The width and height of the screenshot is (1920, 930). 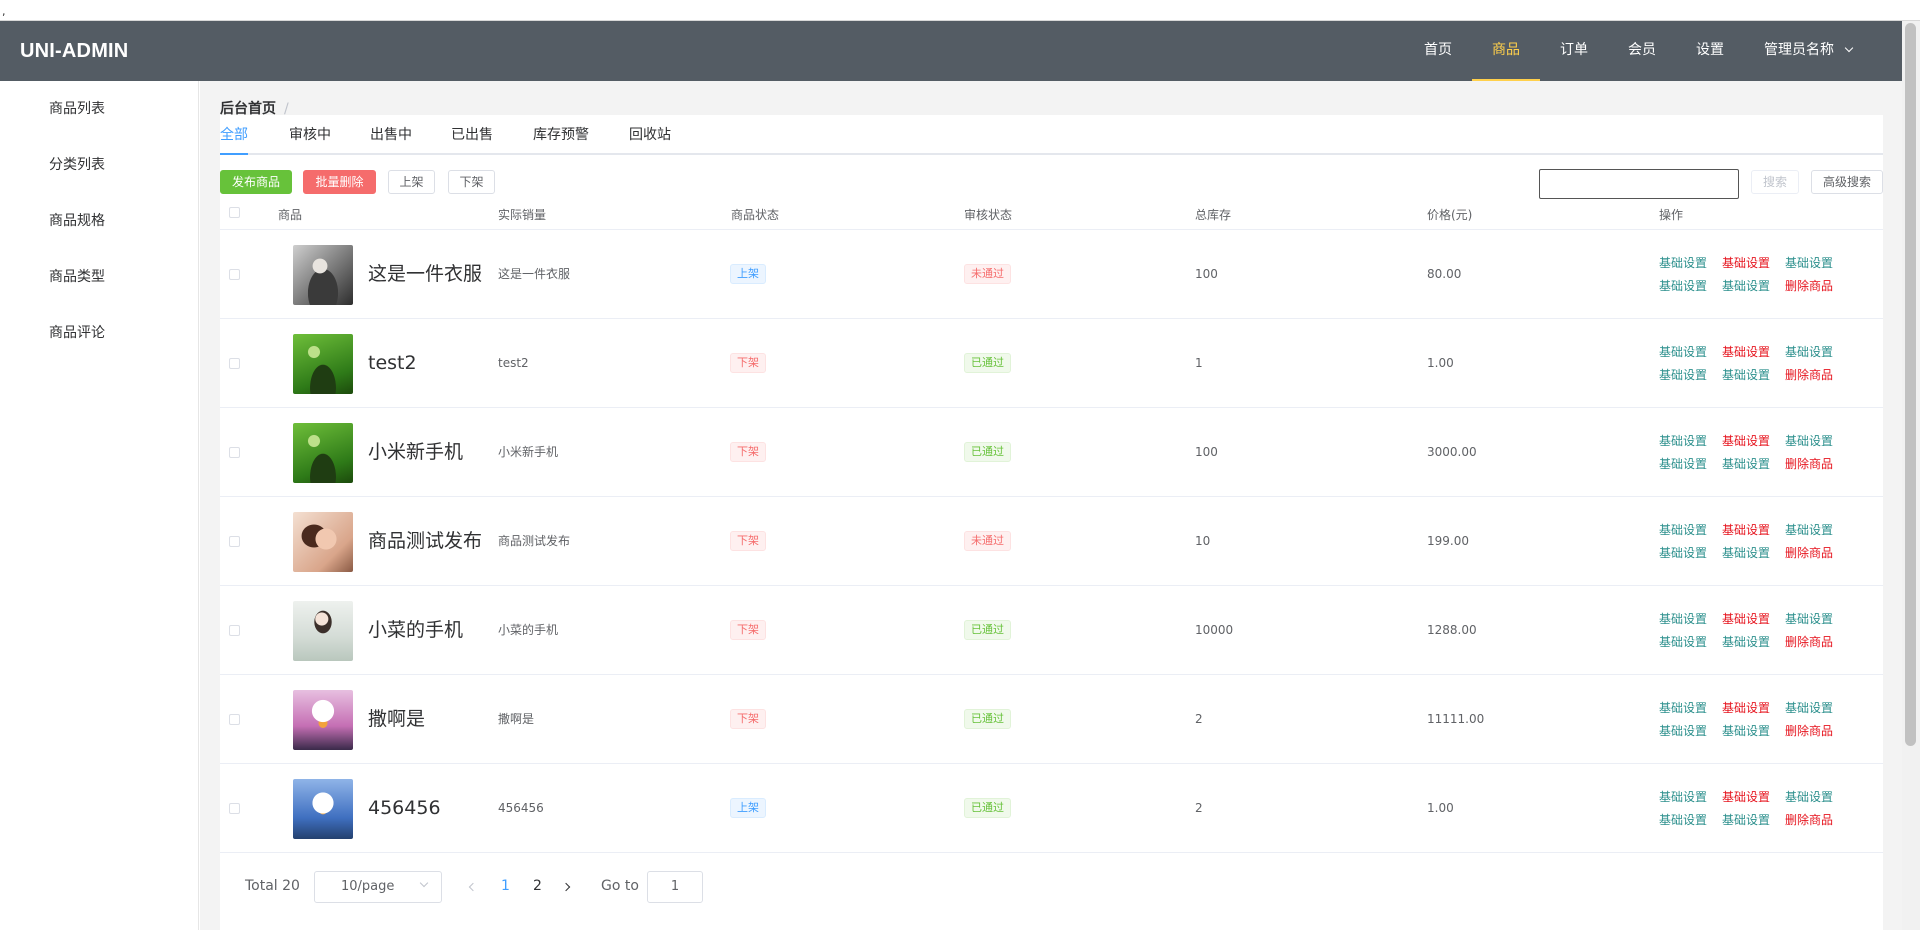 What do you see at coordinates (310, 135) in the screenshot?
I see `tab-reviewing: 审核中` at bounding box center [310, 135].